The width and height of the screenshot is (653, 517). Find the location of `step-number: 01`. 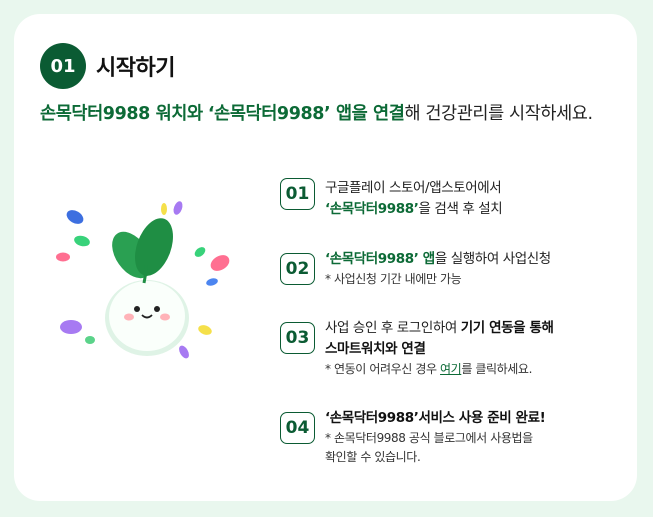

step-number: 01 is located at coordinates (297, 194).